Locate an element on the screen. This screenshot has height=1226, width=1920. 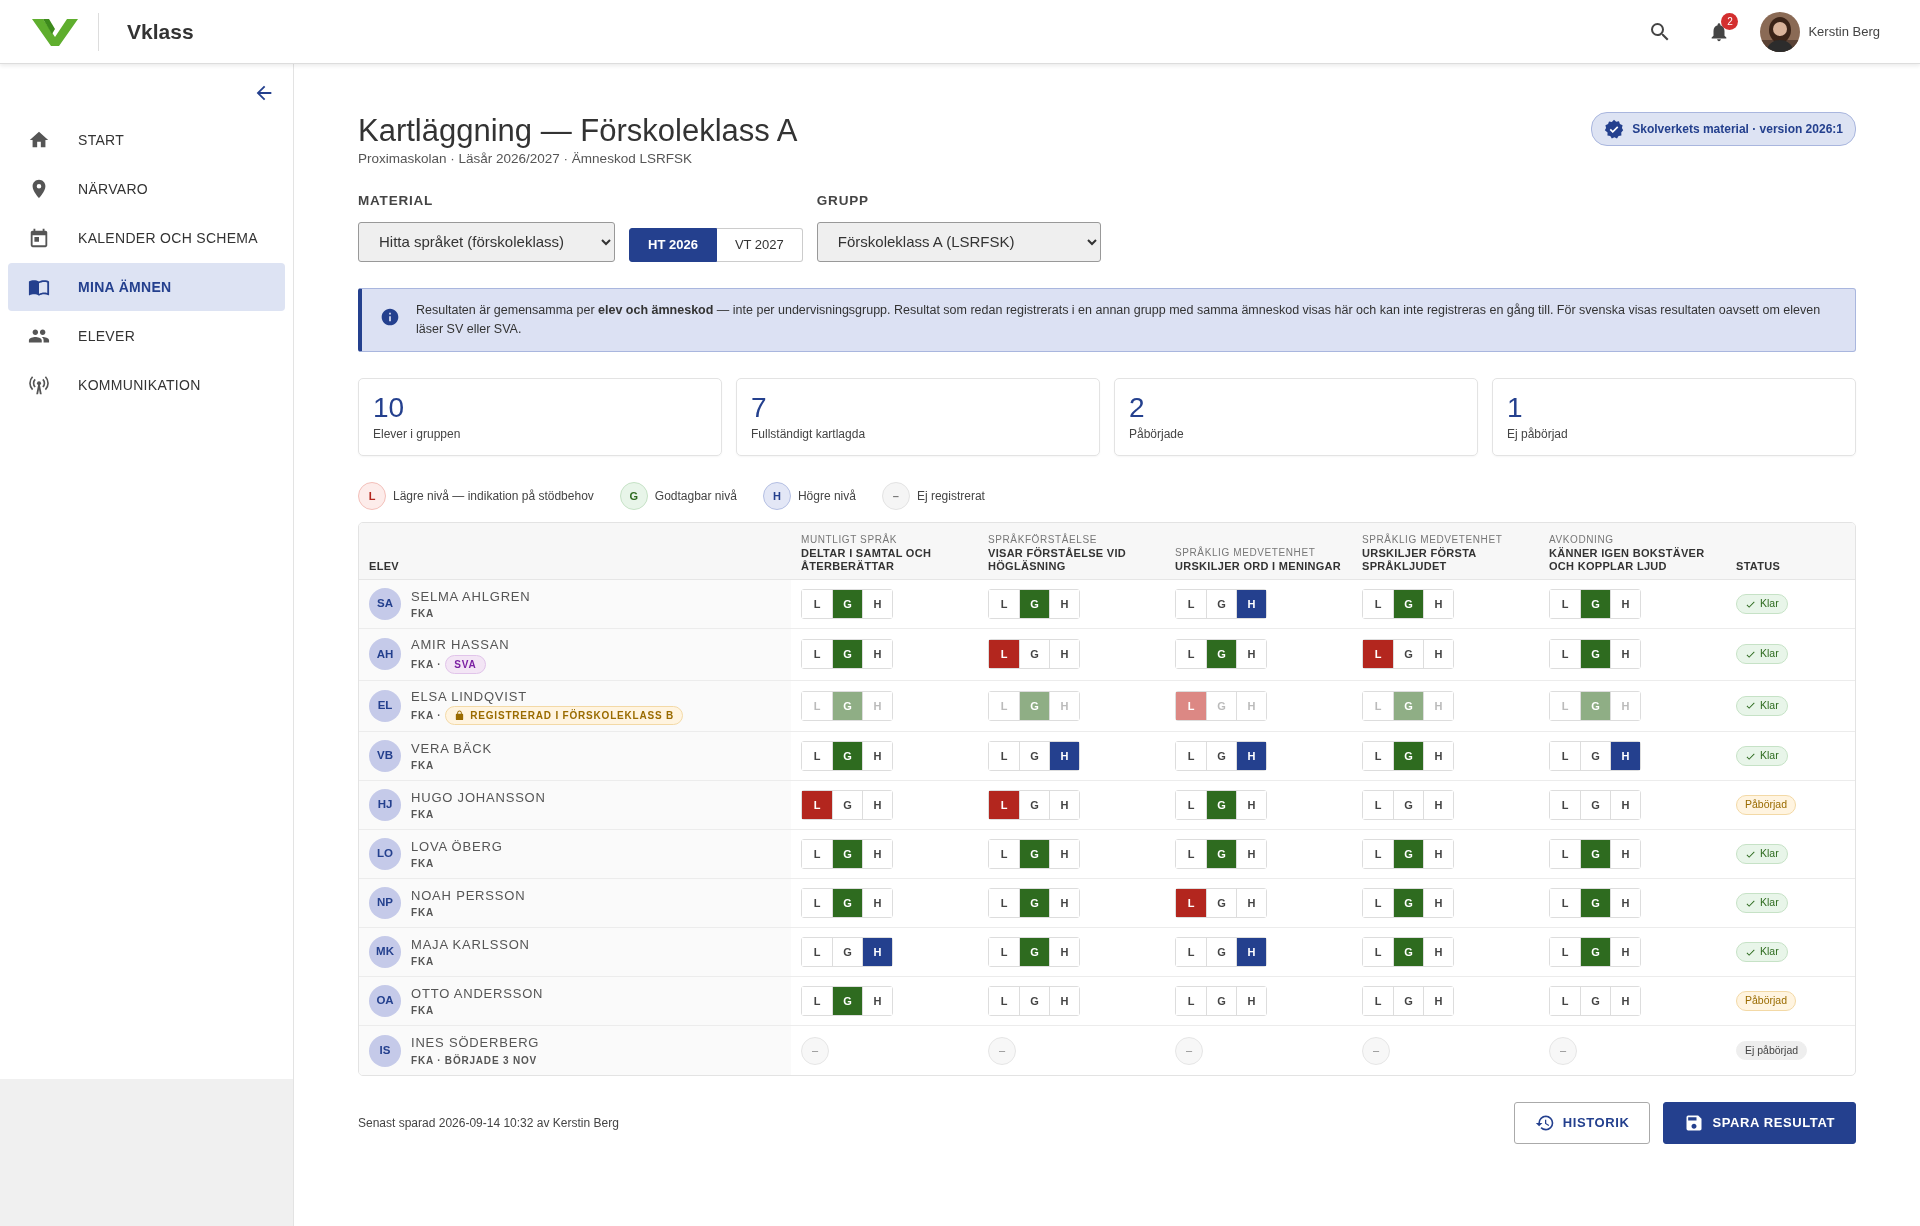
page-subtitle: Proximaskolan · Läsår 2026/2027 · Ämneskod LSRFSK is located at coordinates (525, 159).